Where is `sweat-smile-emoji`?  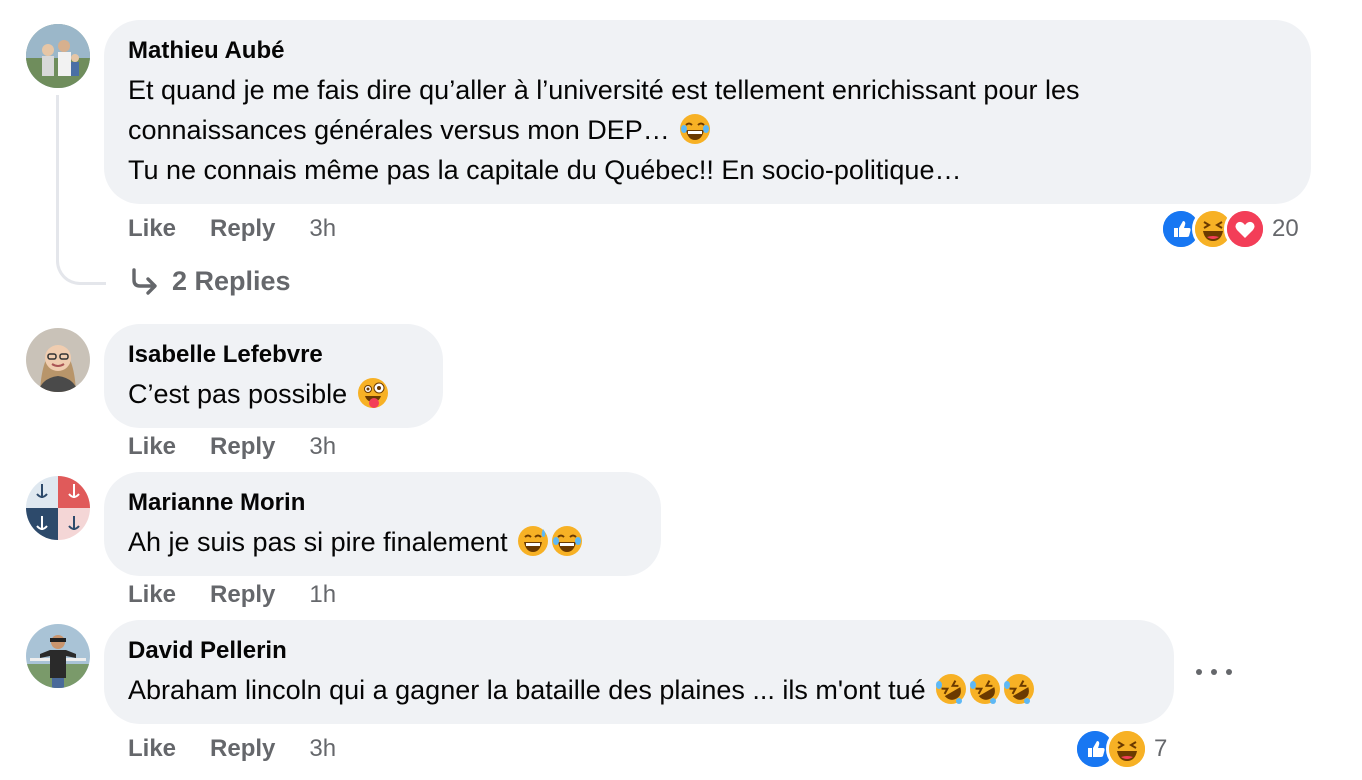
sweat-smile-emoji is located at coordinates (533, 541).